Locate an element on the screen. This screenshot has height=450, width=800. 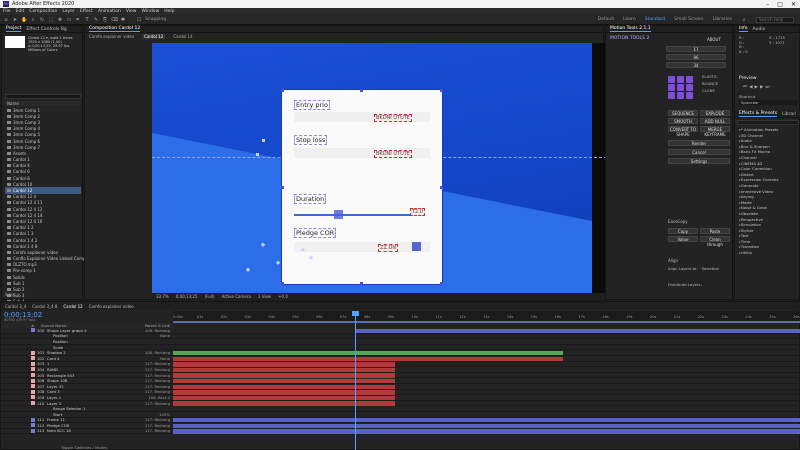
align-target-select: Selection is located at coordinates (711, 268).